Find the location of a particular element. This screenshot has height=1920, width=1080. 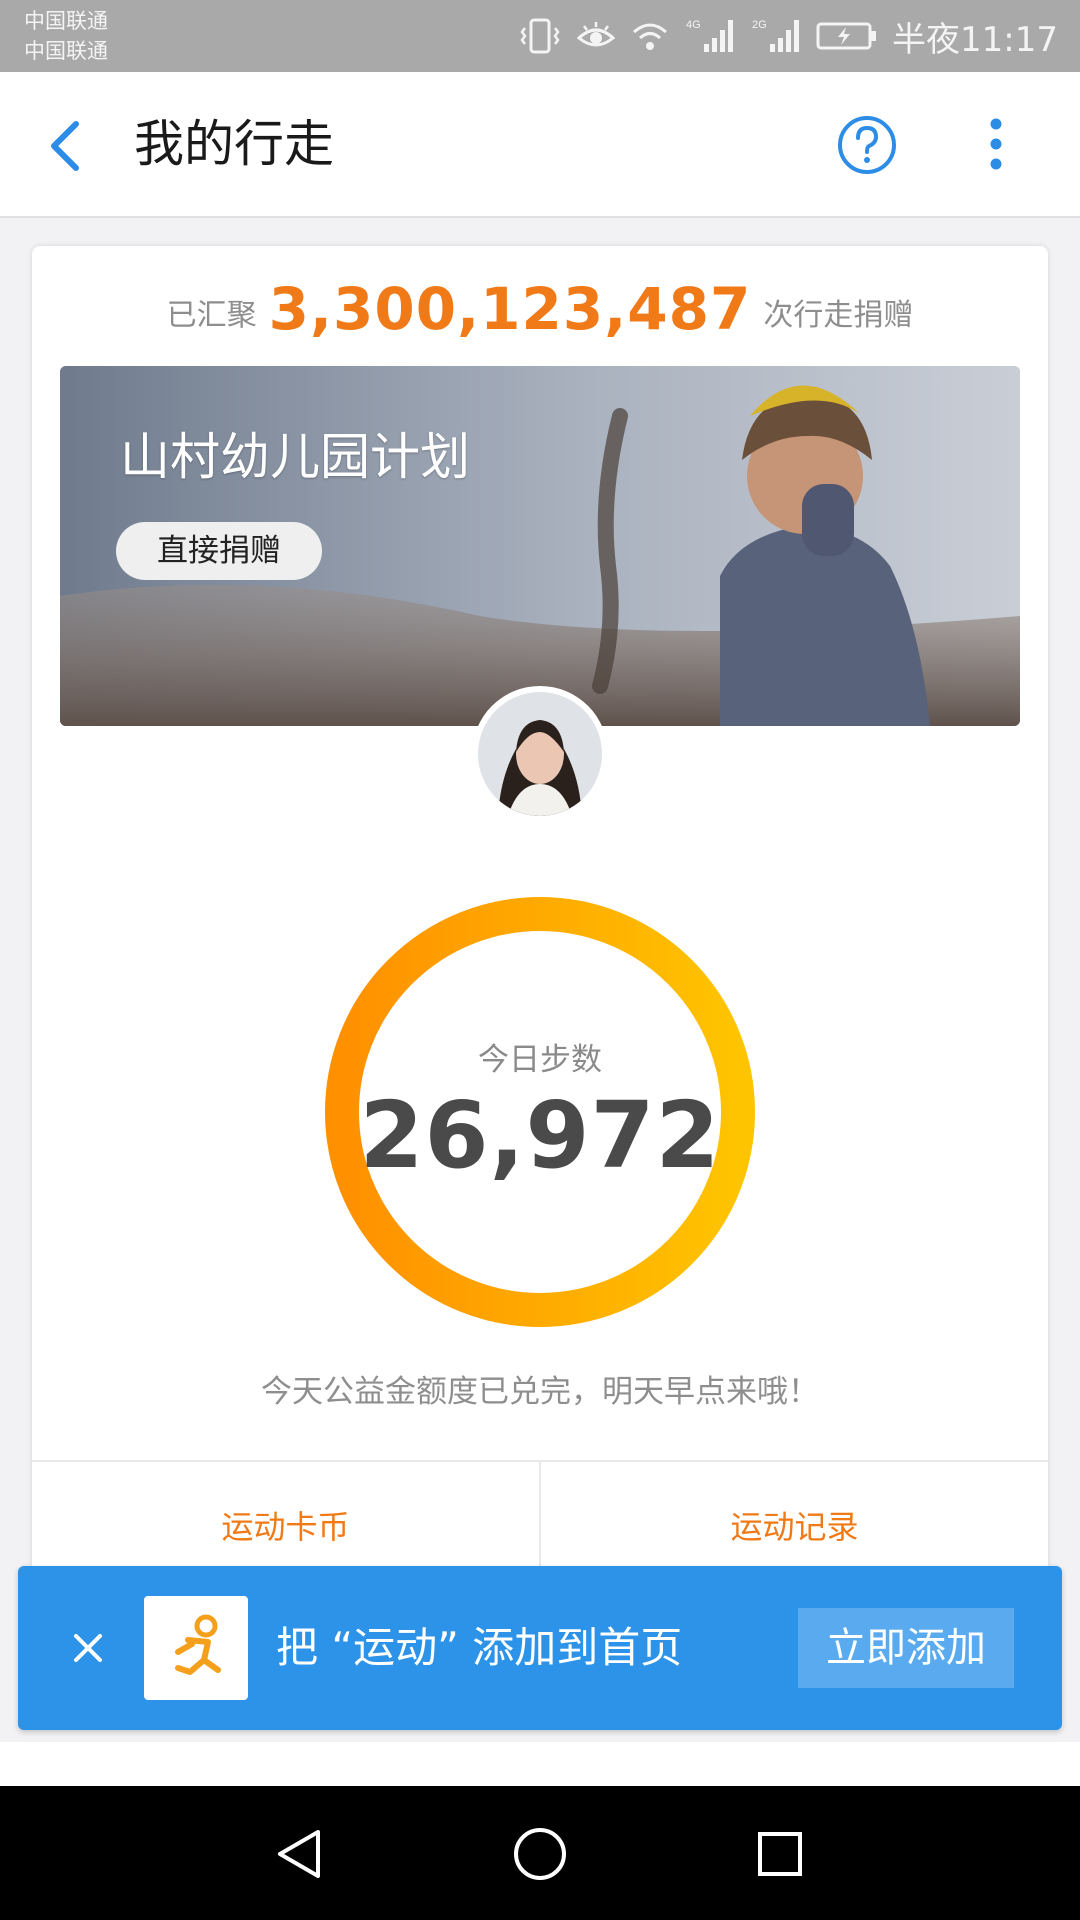

donation-summary: 已汇聚 3,300,123,487 次行走捐赠 is located at coordinates (540, 312).